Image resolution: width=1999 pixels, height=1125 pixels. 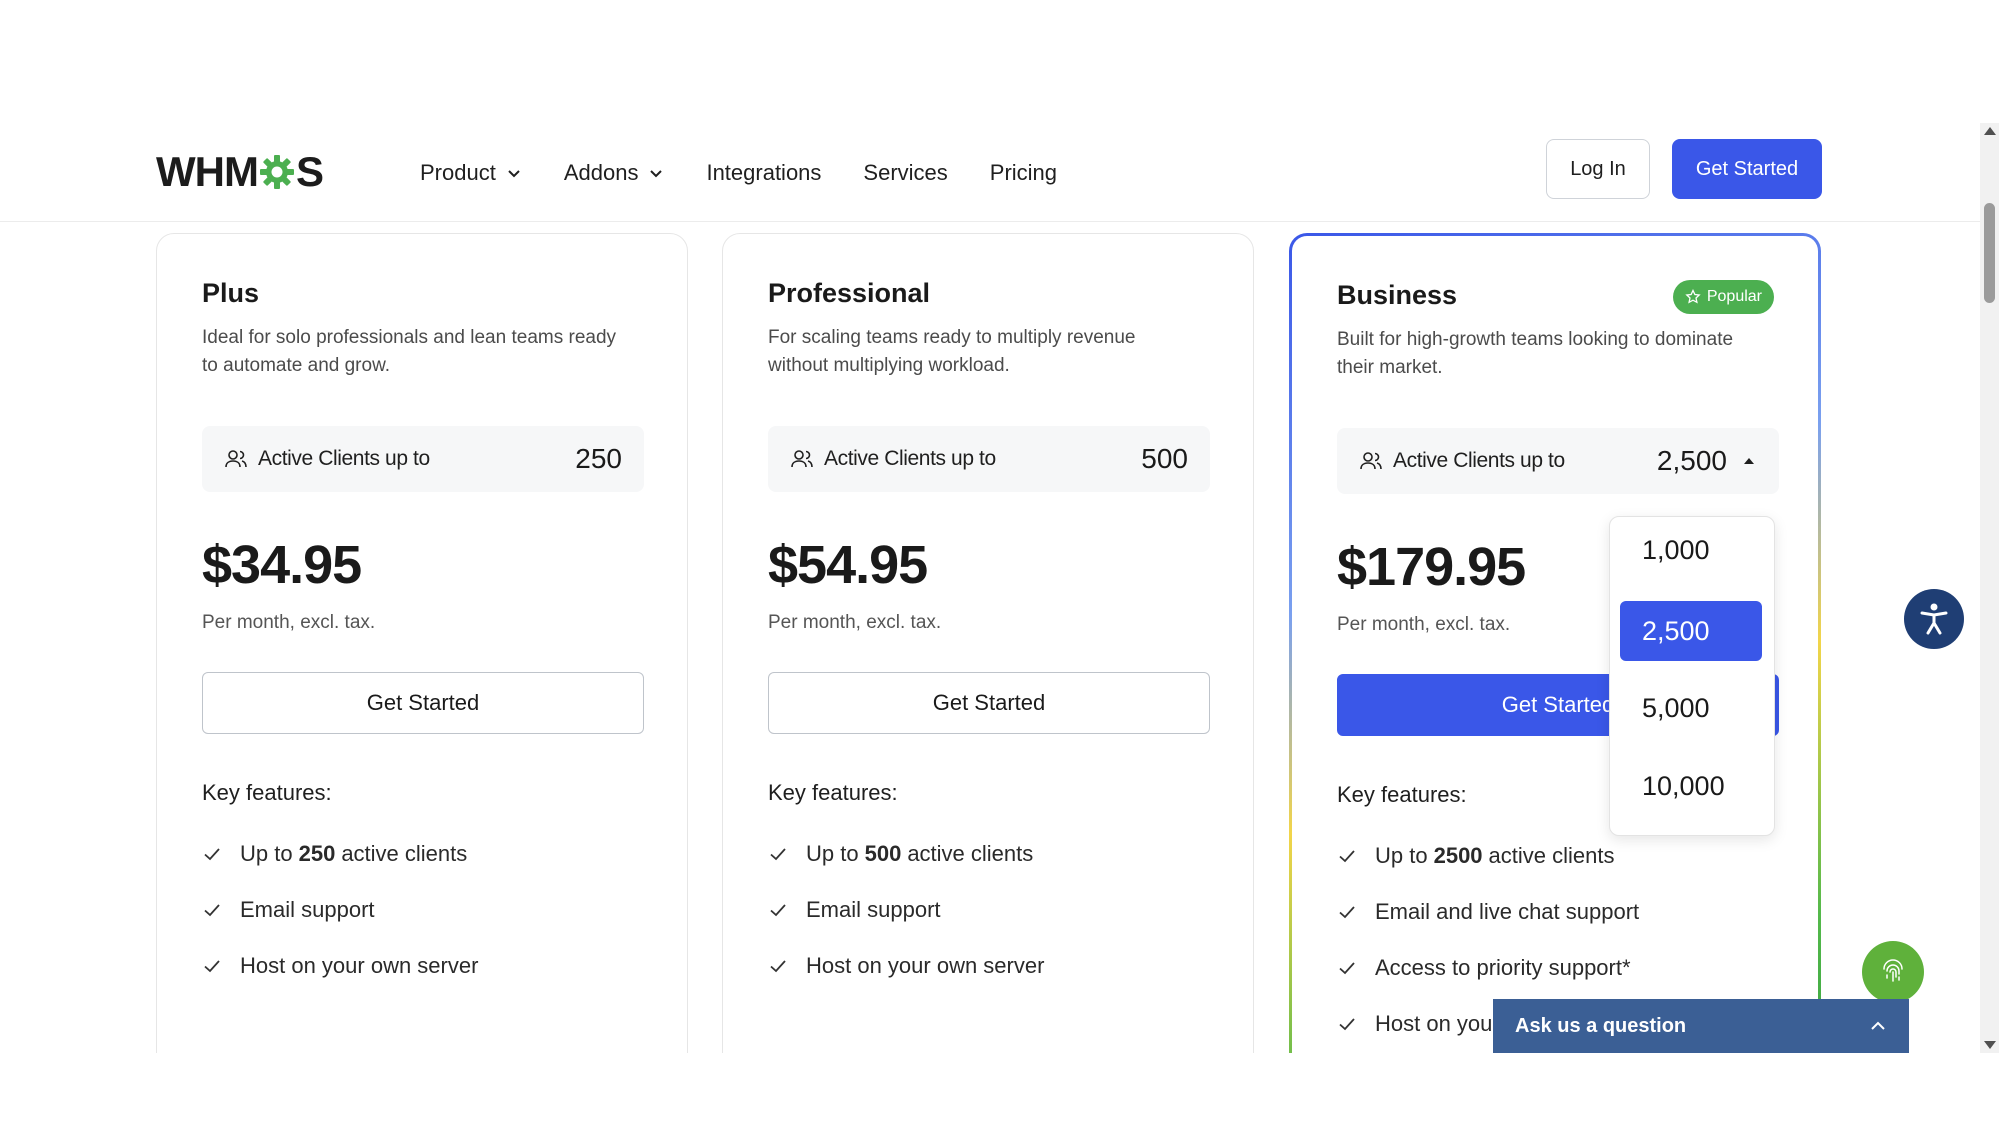 What do you see at coordinates (1878, 1026) in the screenshot?
I see `chevron-up-icon` at bounding box center [1878, 1026].